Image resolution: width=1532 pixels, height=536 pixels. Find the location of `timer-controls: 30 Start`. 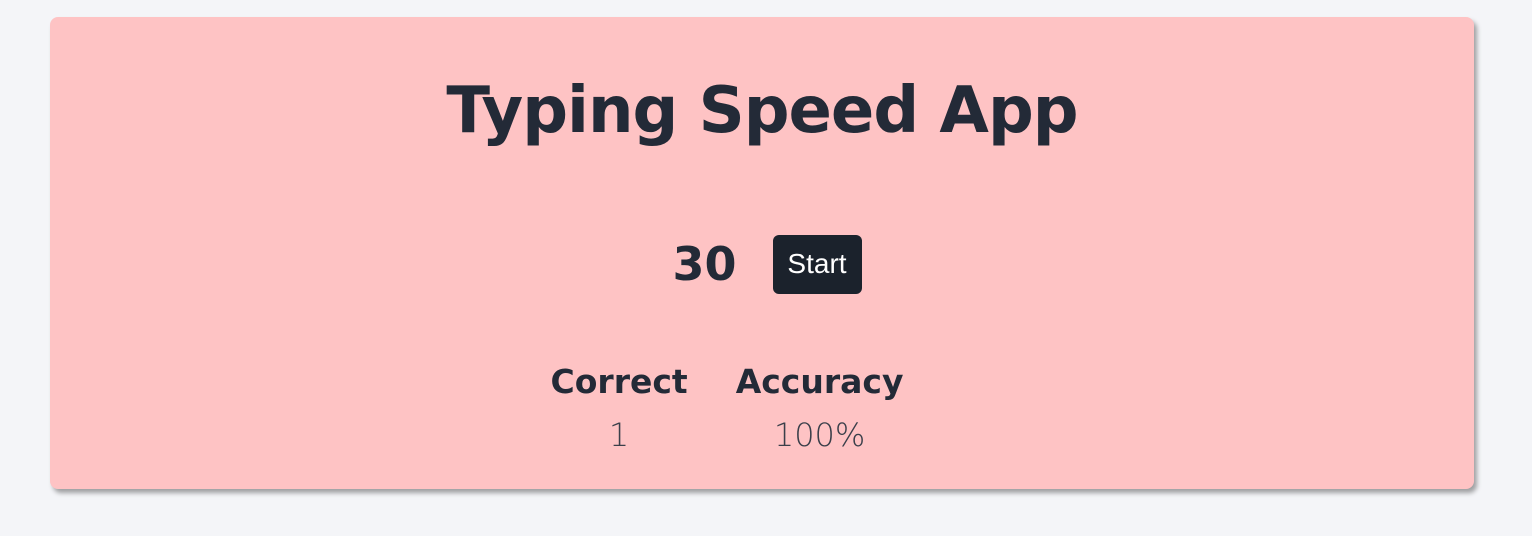

timer-controls: 30 Start is located at coordinates (762, 264).